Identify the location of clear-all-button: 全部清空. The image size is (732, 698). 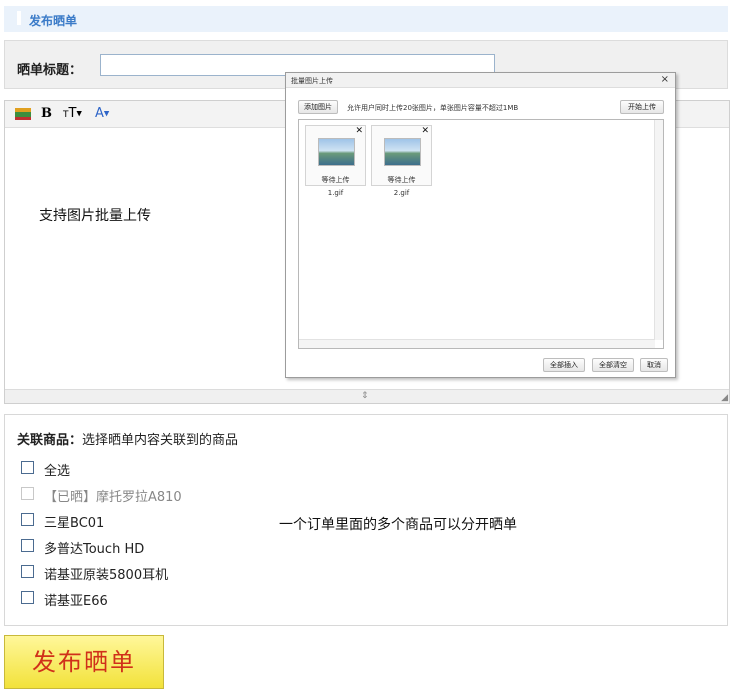
(613, 365).